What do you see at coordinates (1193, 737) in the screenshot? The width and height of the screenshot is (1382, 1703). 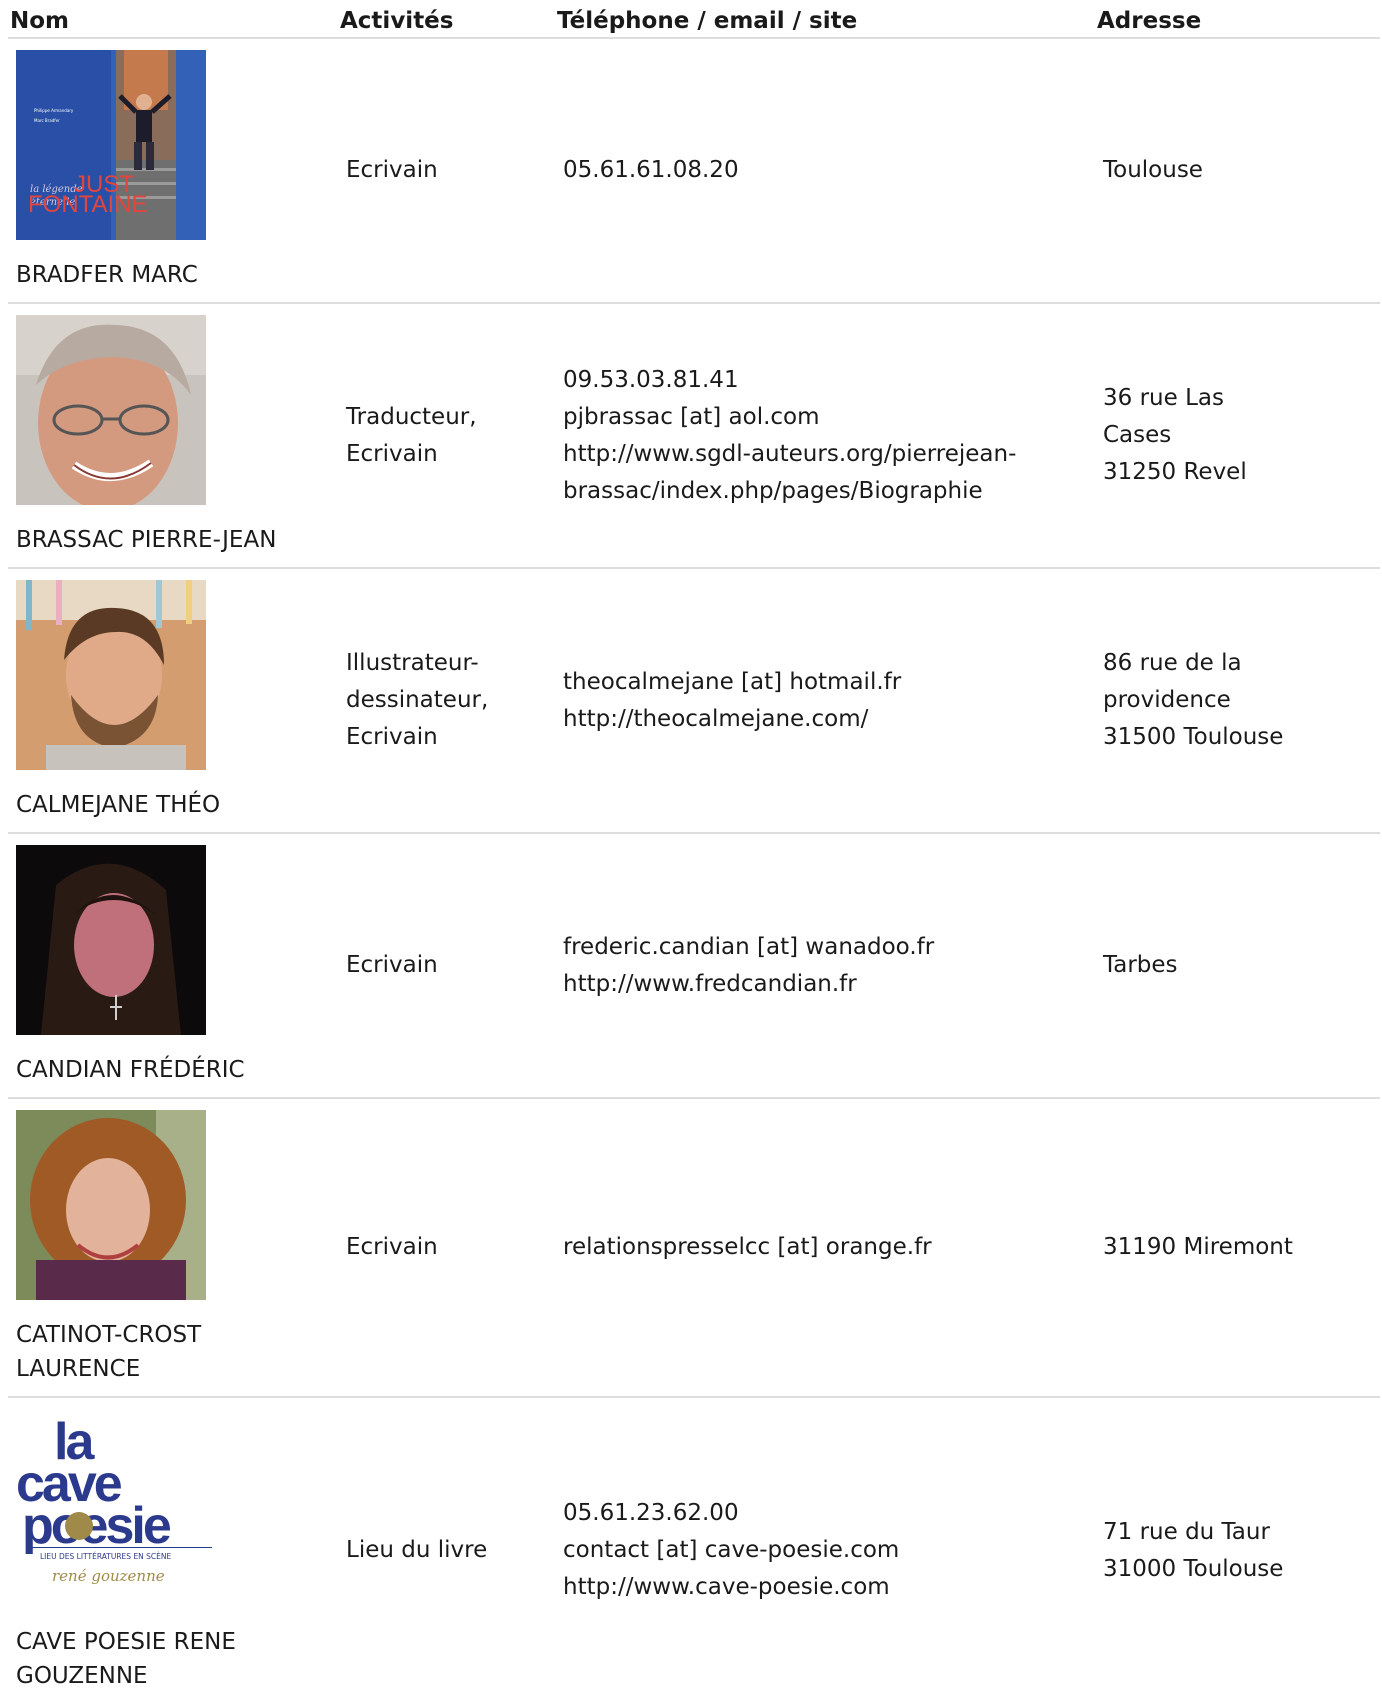 I see `address-text: 31500 Toulouse` at bounding box center [1193, 737].